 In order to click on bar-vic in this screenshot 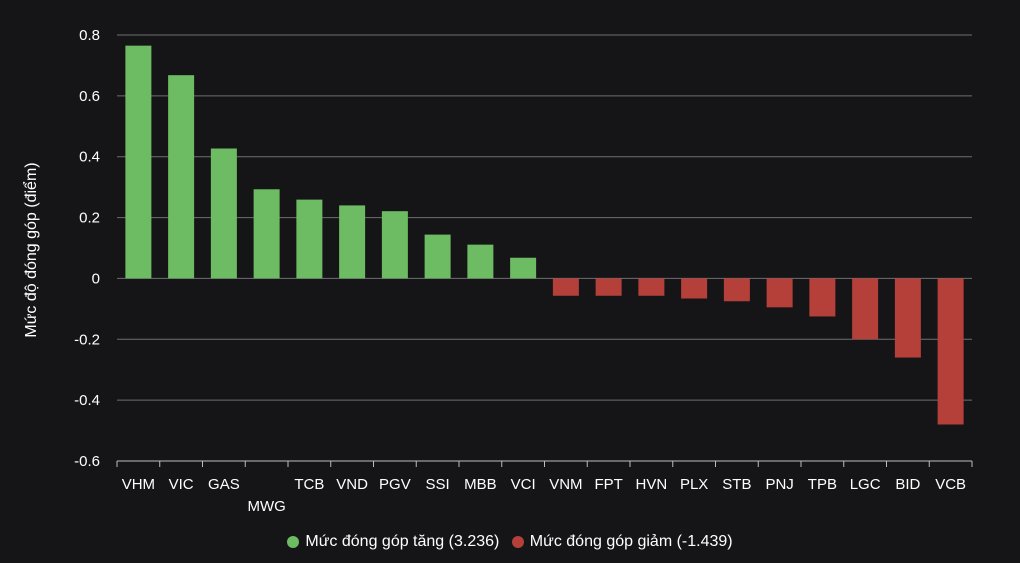, I will do `click(181, 177)`.